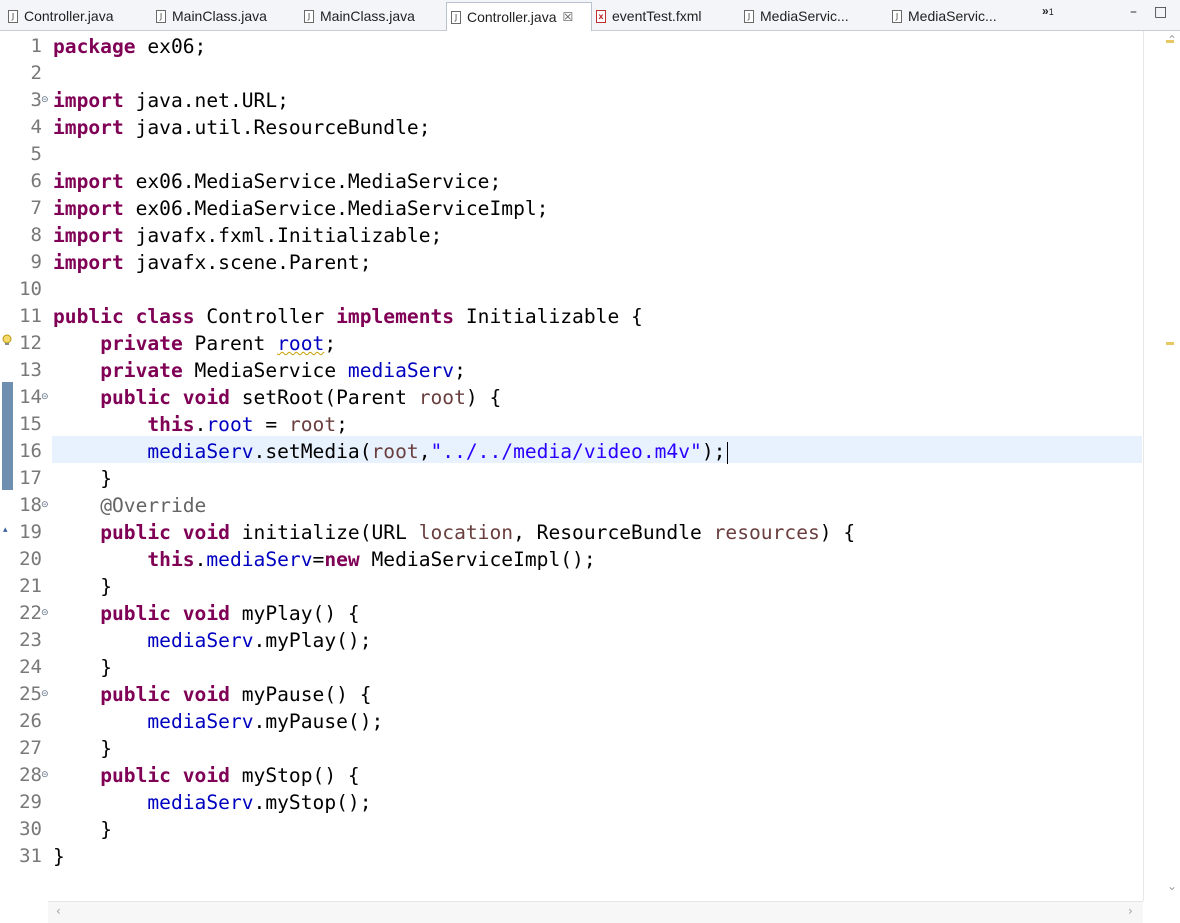 The width and height of the screenshot is (1180, 923). I want to click on line-number: 4, so click(36, 127).